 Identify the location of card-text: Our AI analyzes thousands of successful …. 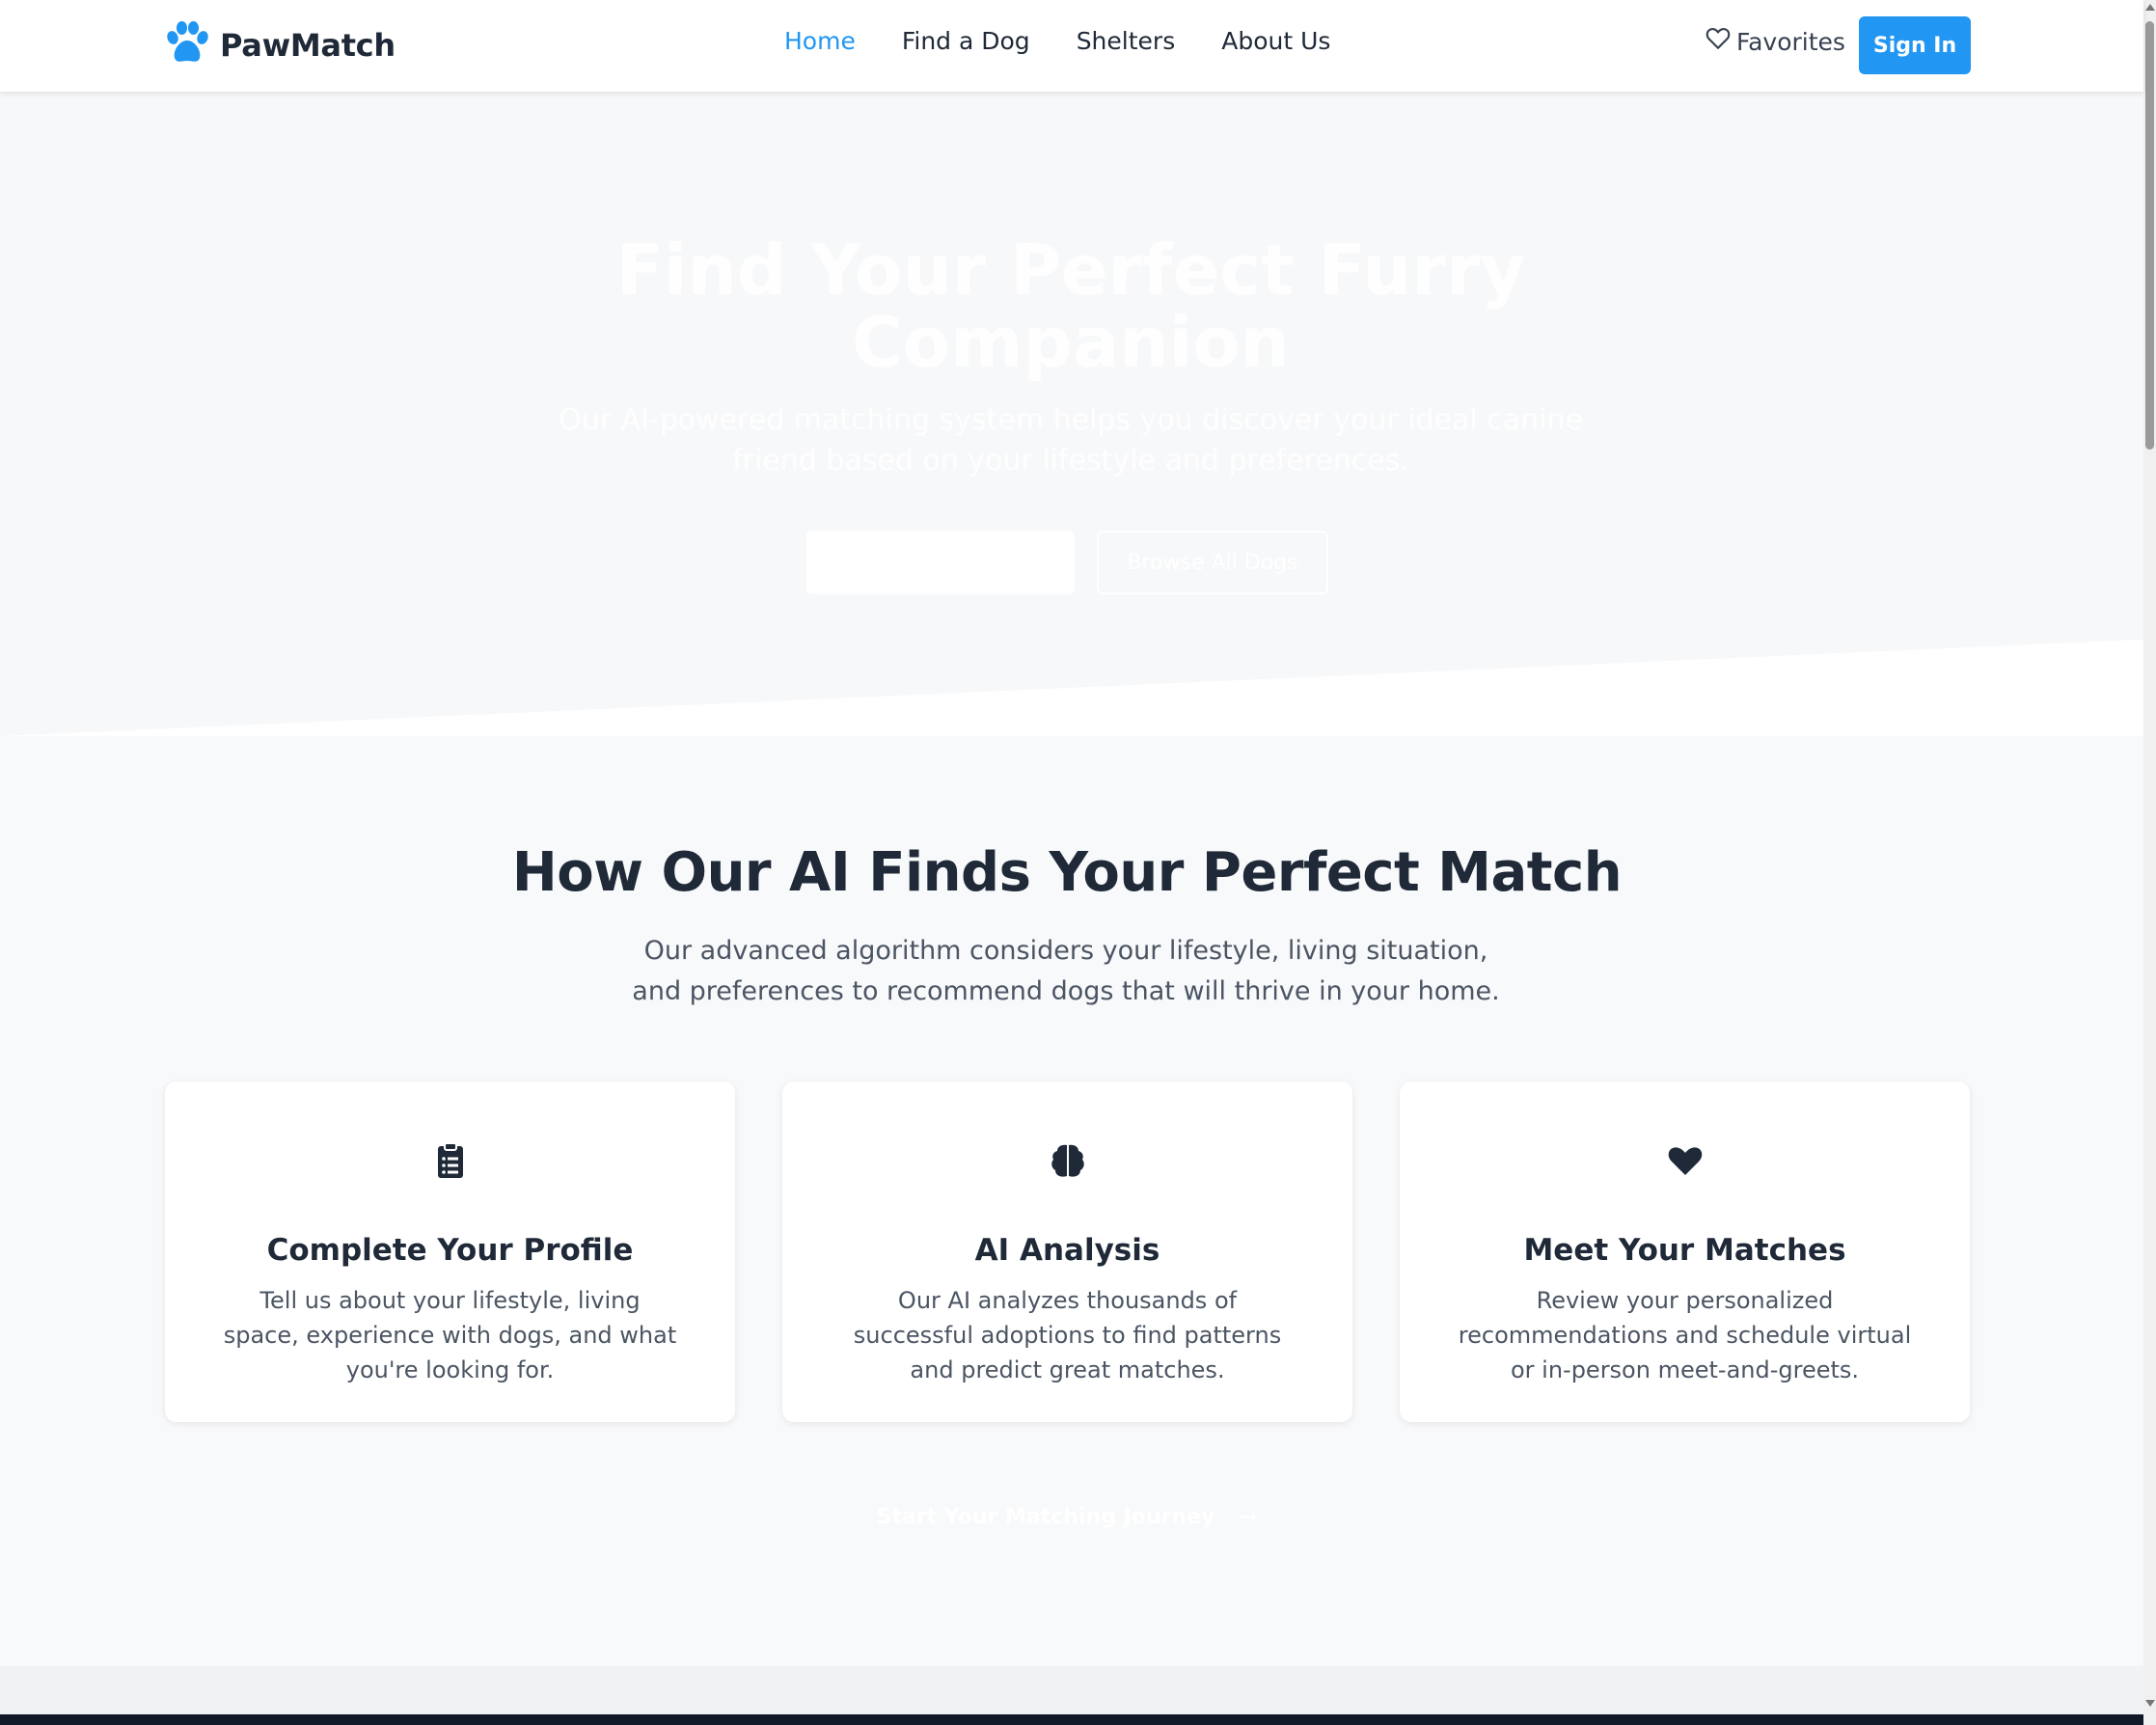
(1067, 1335).